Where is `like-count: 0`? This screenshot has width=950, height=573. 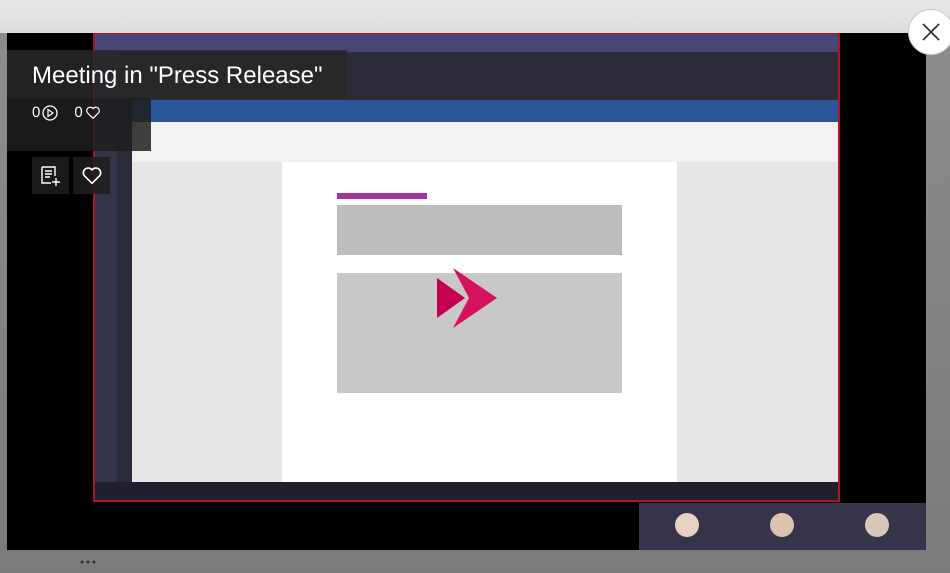 like-count: 0 is located at coordinates (78, 112).